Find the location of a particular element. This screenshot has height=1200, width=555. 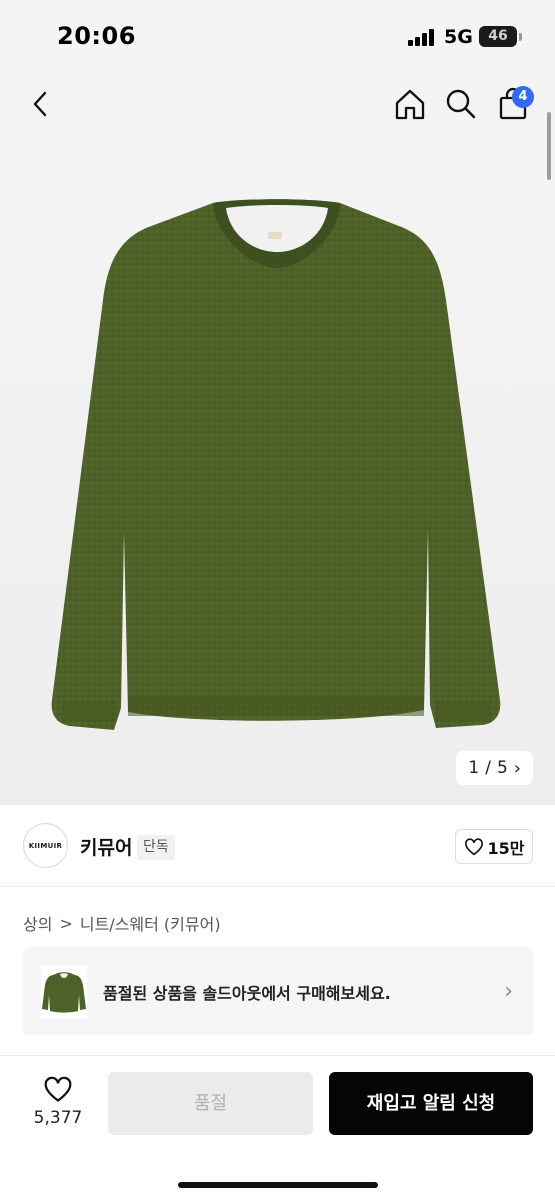

exclusive-badge: 단독 is located at coordinates (156, 847).